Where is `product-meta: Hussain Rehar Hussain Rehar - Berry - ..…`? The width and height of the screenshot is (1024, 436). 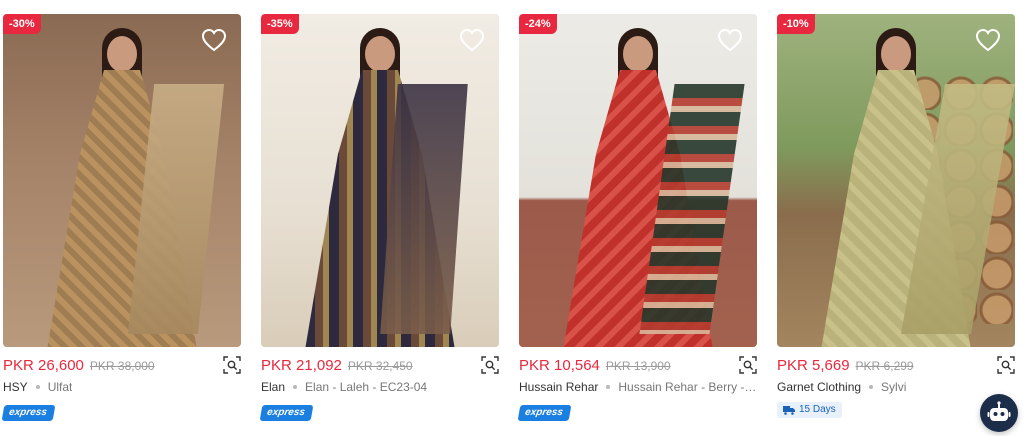 product-meta: Hussain Rehar Hussain Rehar - Berry - ..… is located at coordinates (638, 387).